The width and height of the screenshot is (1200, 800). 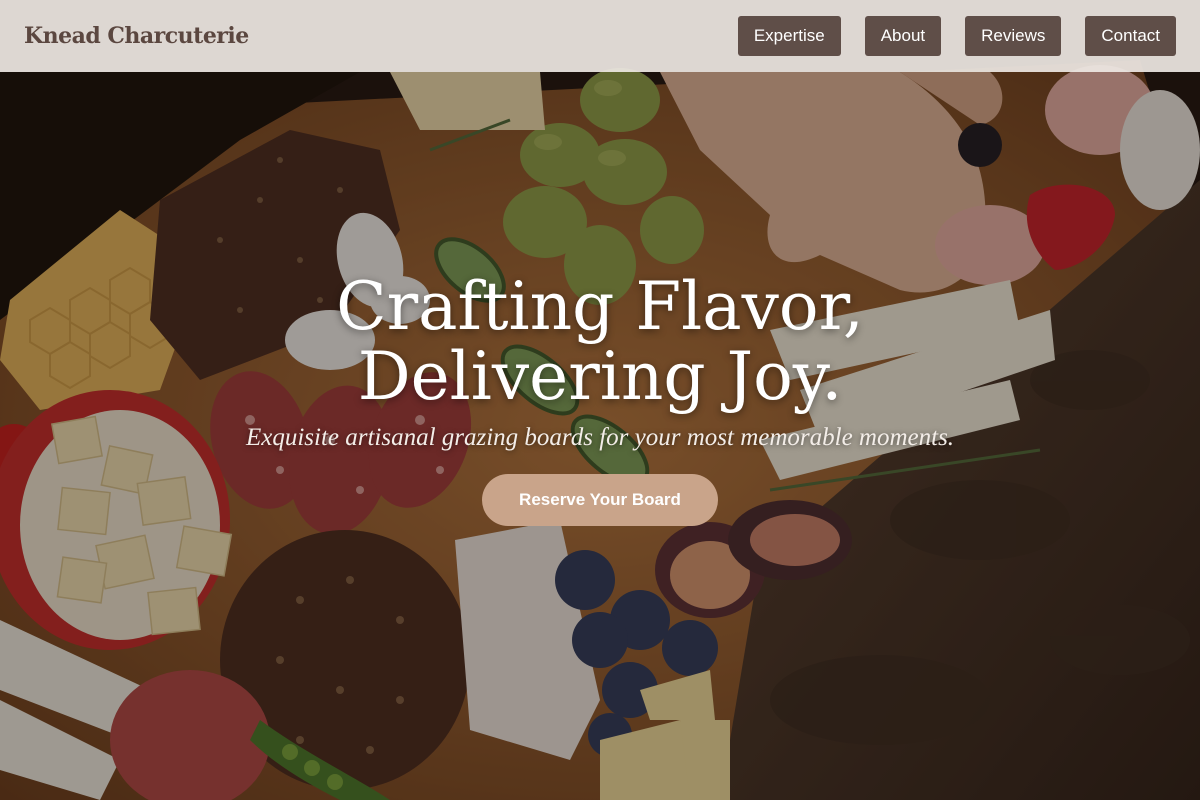 What do you see at coordinates (600, 306) in the screenshot?
I see `hero-title-line-1: Crafting Flavor,` at bounding box center [600, 306].